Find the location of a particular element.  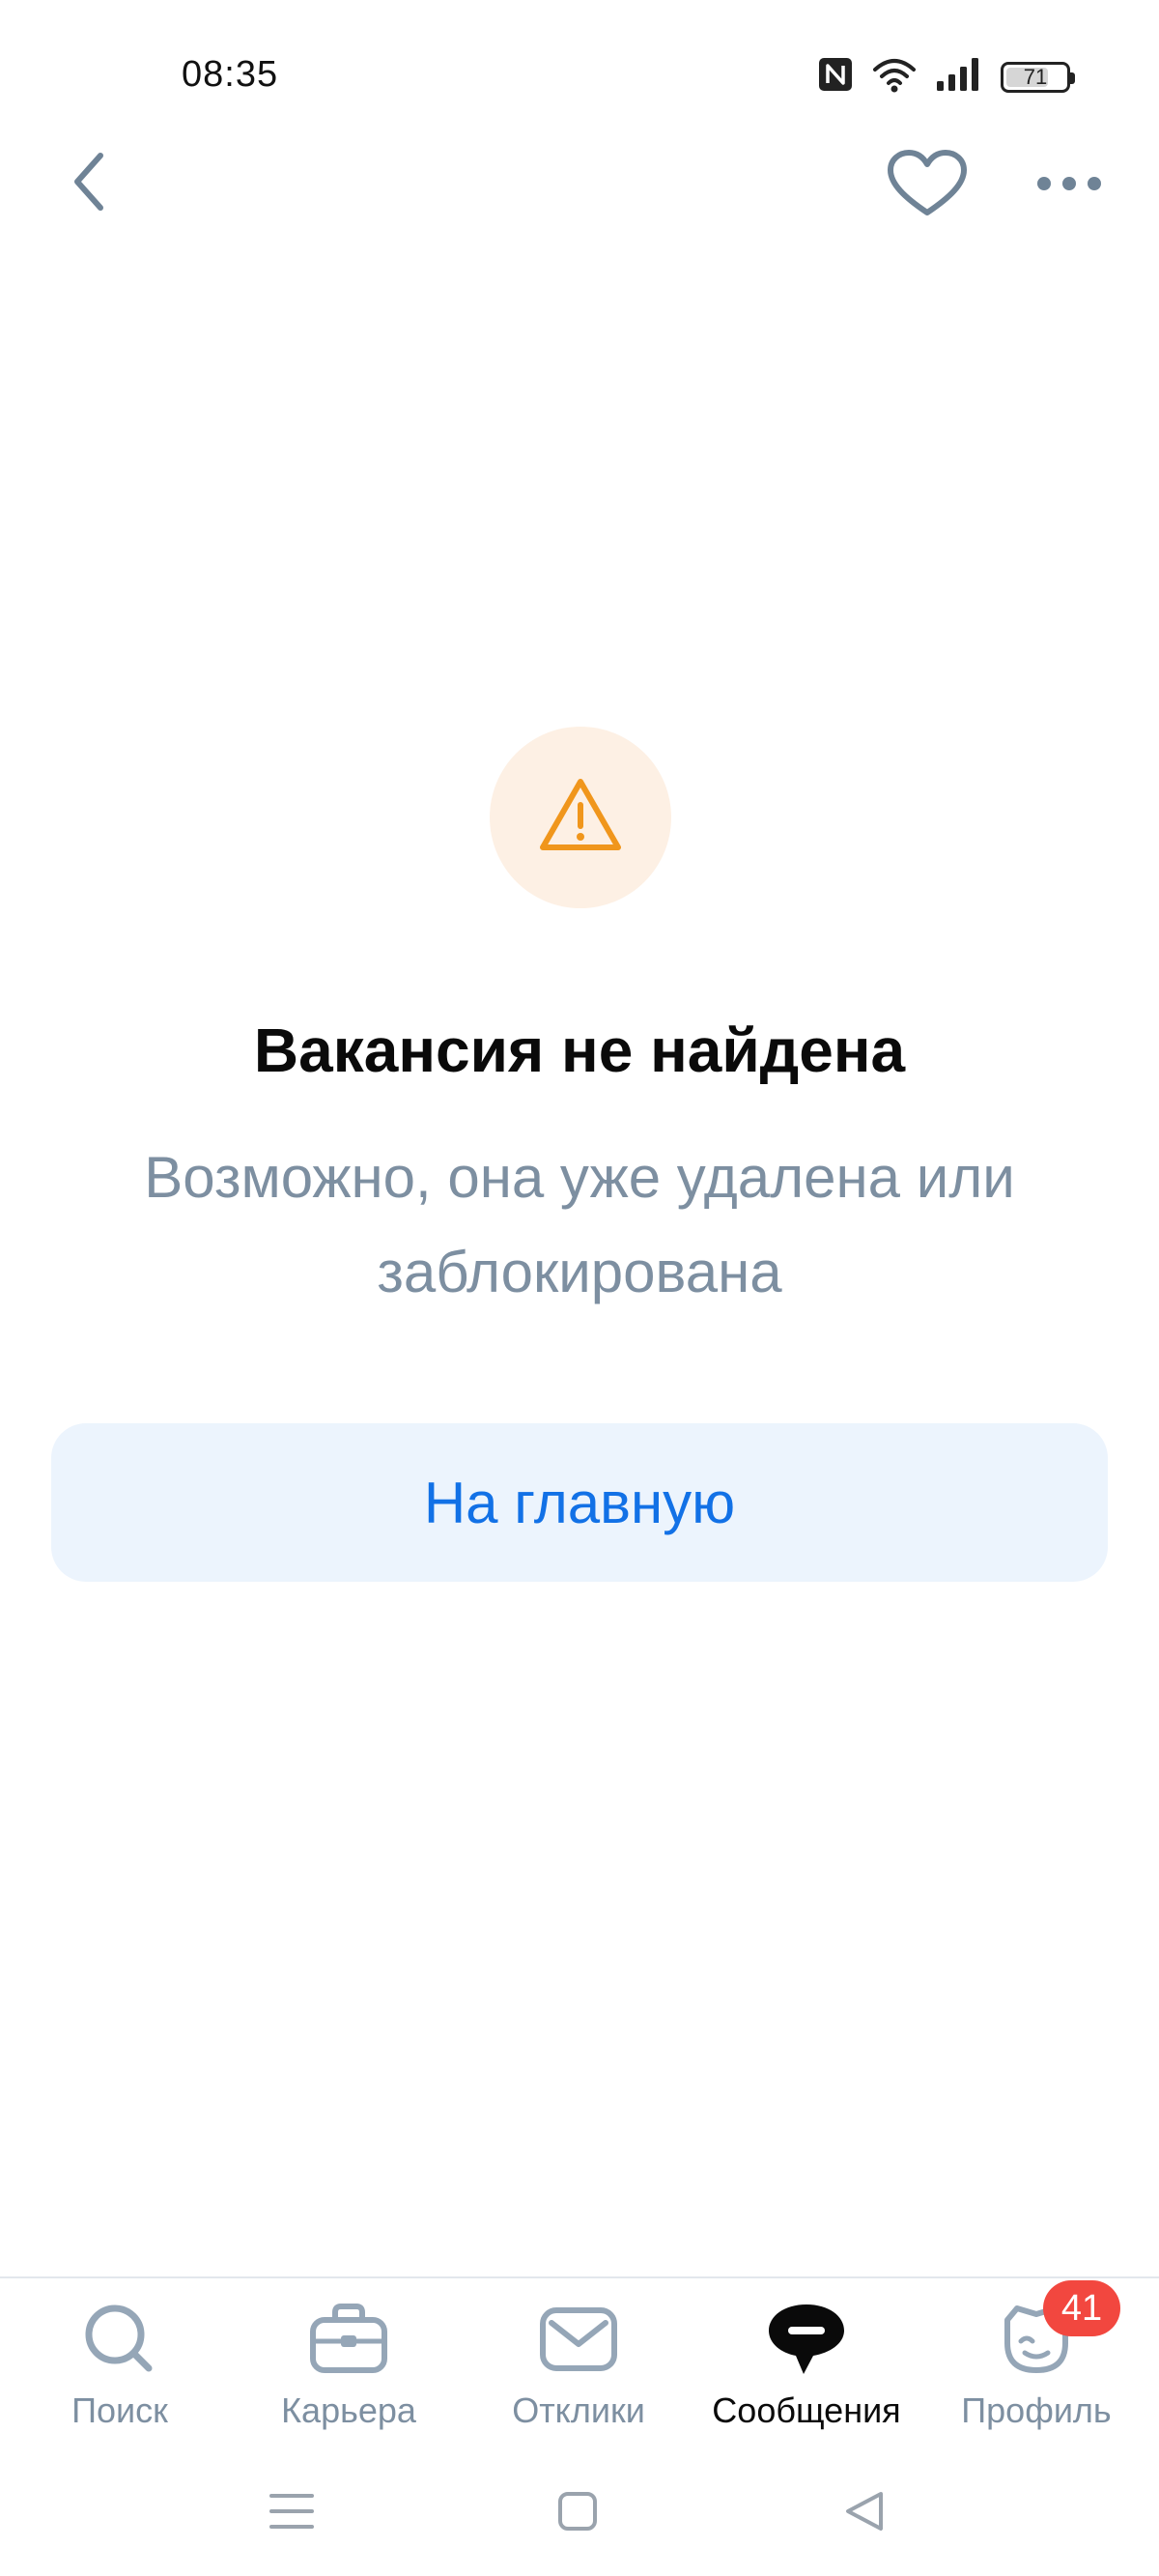

empty-state-title: Вакансия не найдена is located at coordinates (579, 1051).